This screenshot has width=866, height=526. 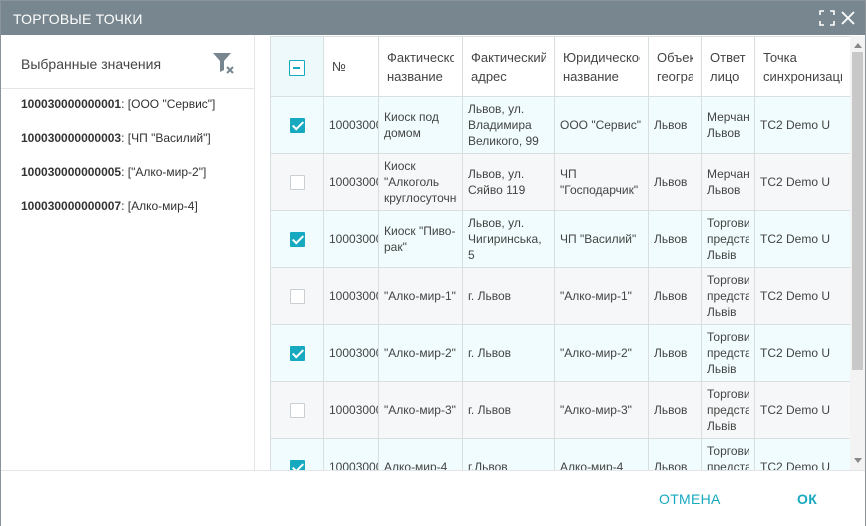 What do you see at coordinates (420, 296) in the screenshot?
I see `fact-name-cell: "Алко-мир-1"` at bounding box center [420, 296].